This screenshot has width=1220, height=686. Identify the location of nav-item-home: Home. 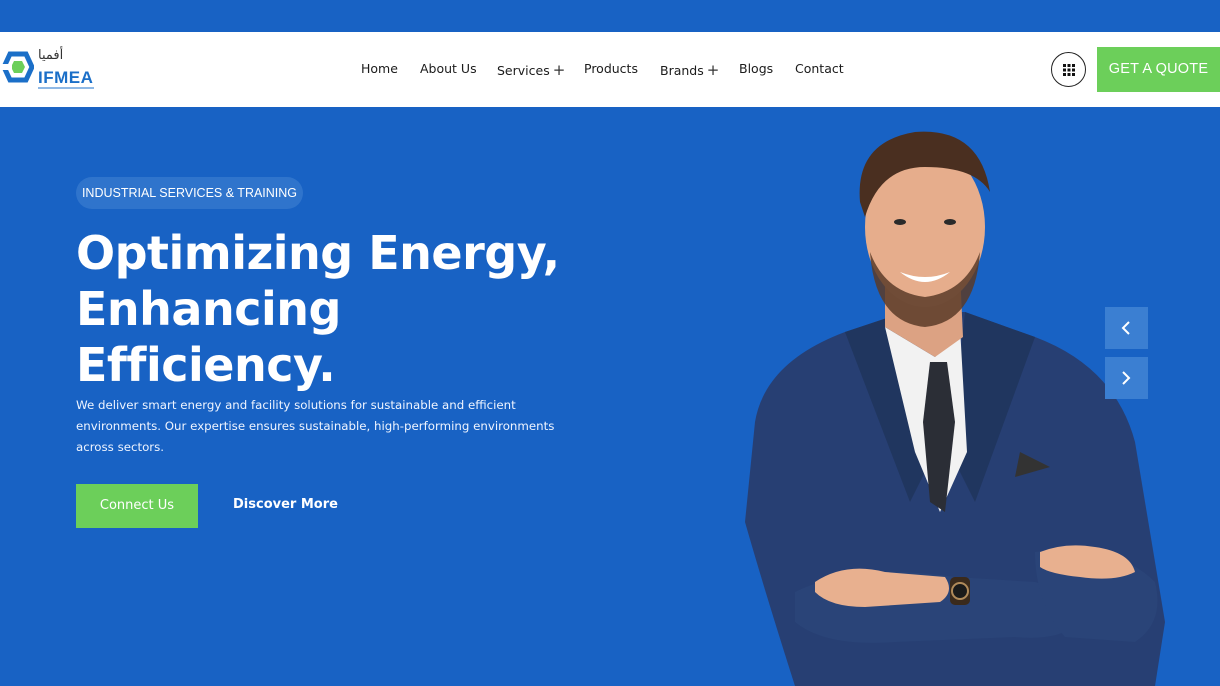
(379, 68).